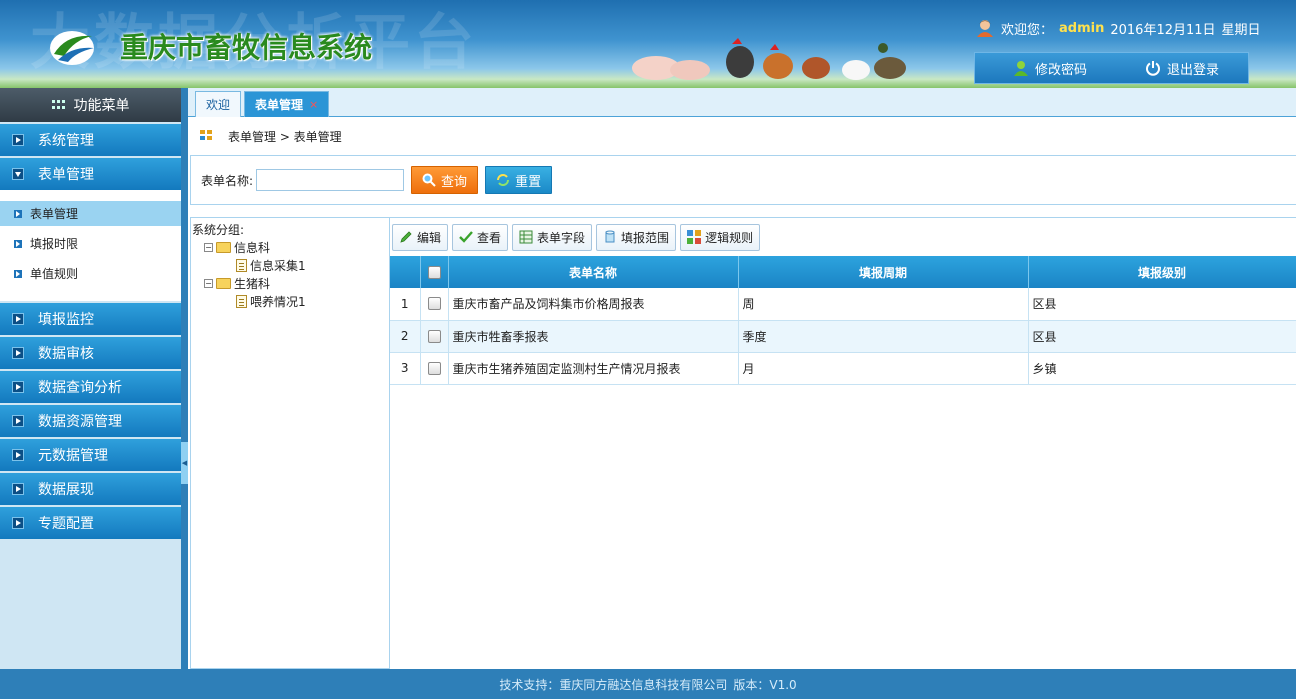  I want to click on menu-item-label: 填报监控, so click(66, 320).